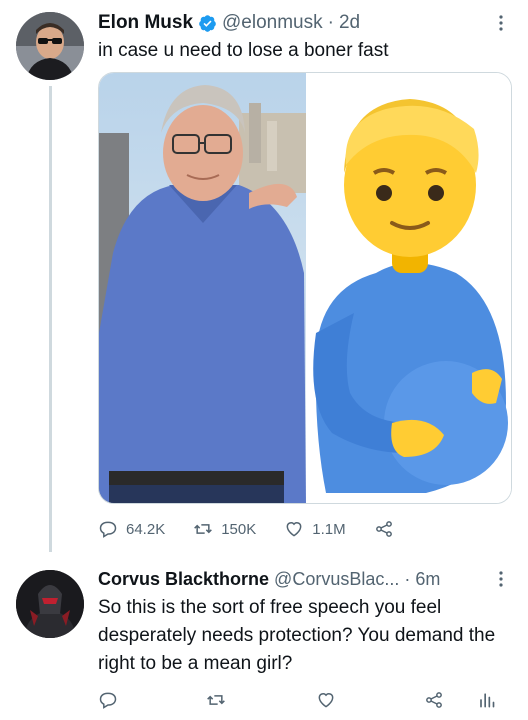 Image resolution: width=528 pixels, height=720 pixels. Describe the element at coordinates (329, 529) in the screenshot. I see `like-count: 1.1M` at that location.